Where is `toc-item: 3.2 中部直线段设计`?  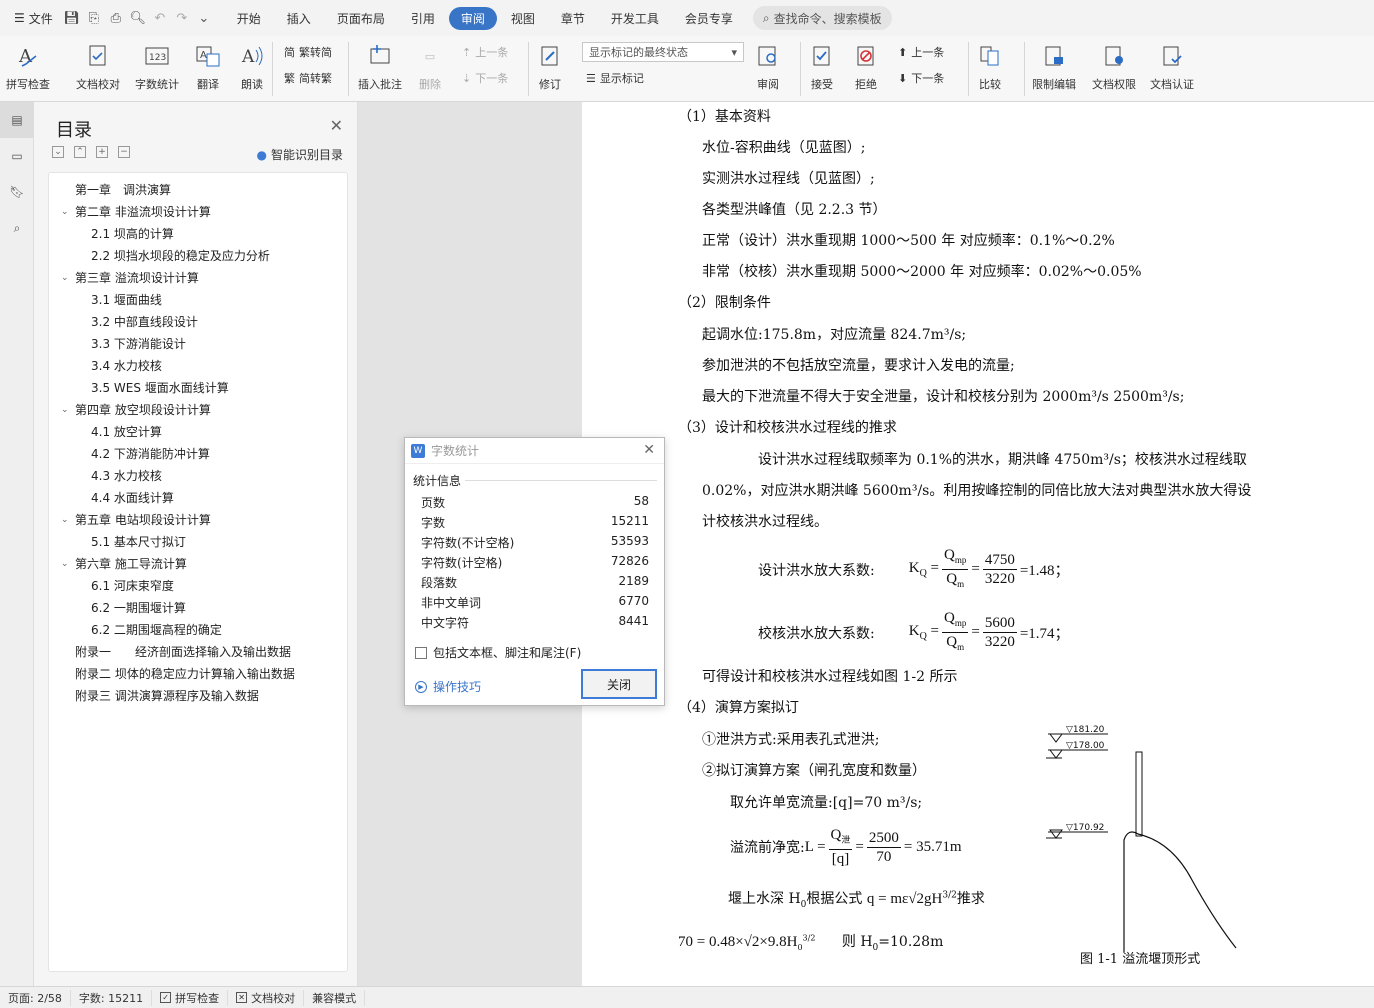
toc-item: 3.2 中部直线段设计 is located at coordinates (198, 322).